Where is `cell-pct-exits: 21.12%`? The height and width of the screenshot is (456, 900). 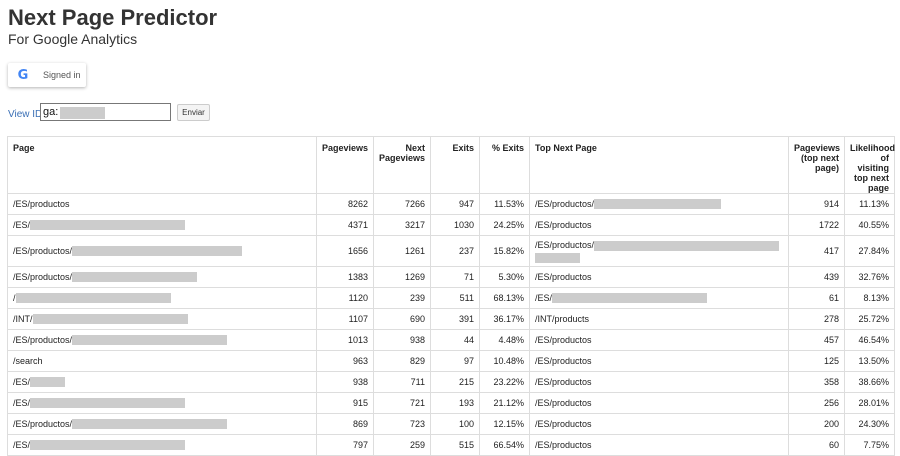 cell-pct-exits: 21.12% is located at coordinates (504, 403).